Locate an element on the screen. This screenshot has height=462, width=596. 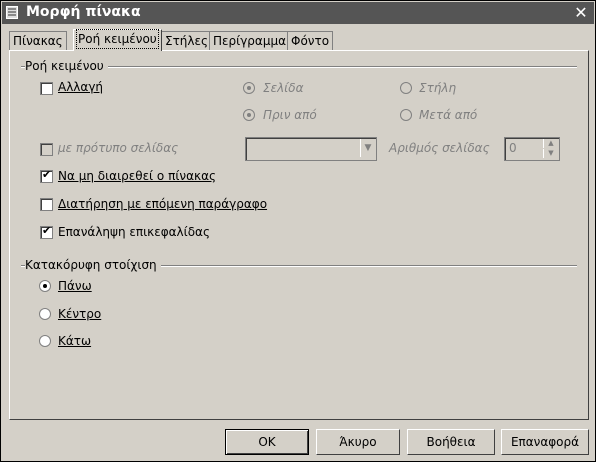
title-bar: Μορφή πίνακα ✕ is located at coordinates (298, 13).